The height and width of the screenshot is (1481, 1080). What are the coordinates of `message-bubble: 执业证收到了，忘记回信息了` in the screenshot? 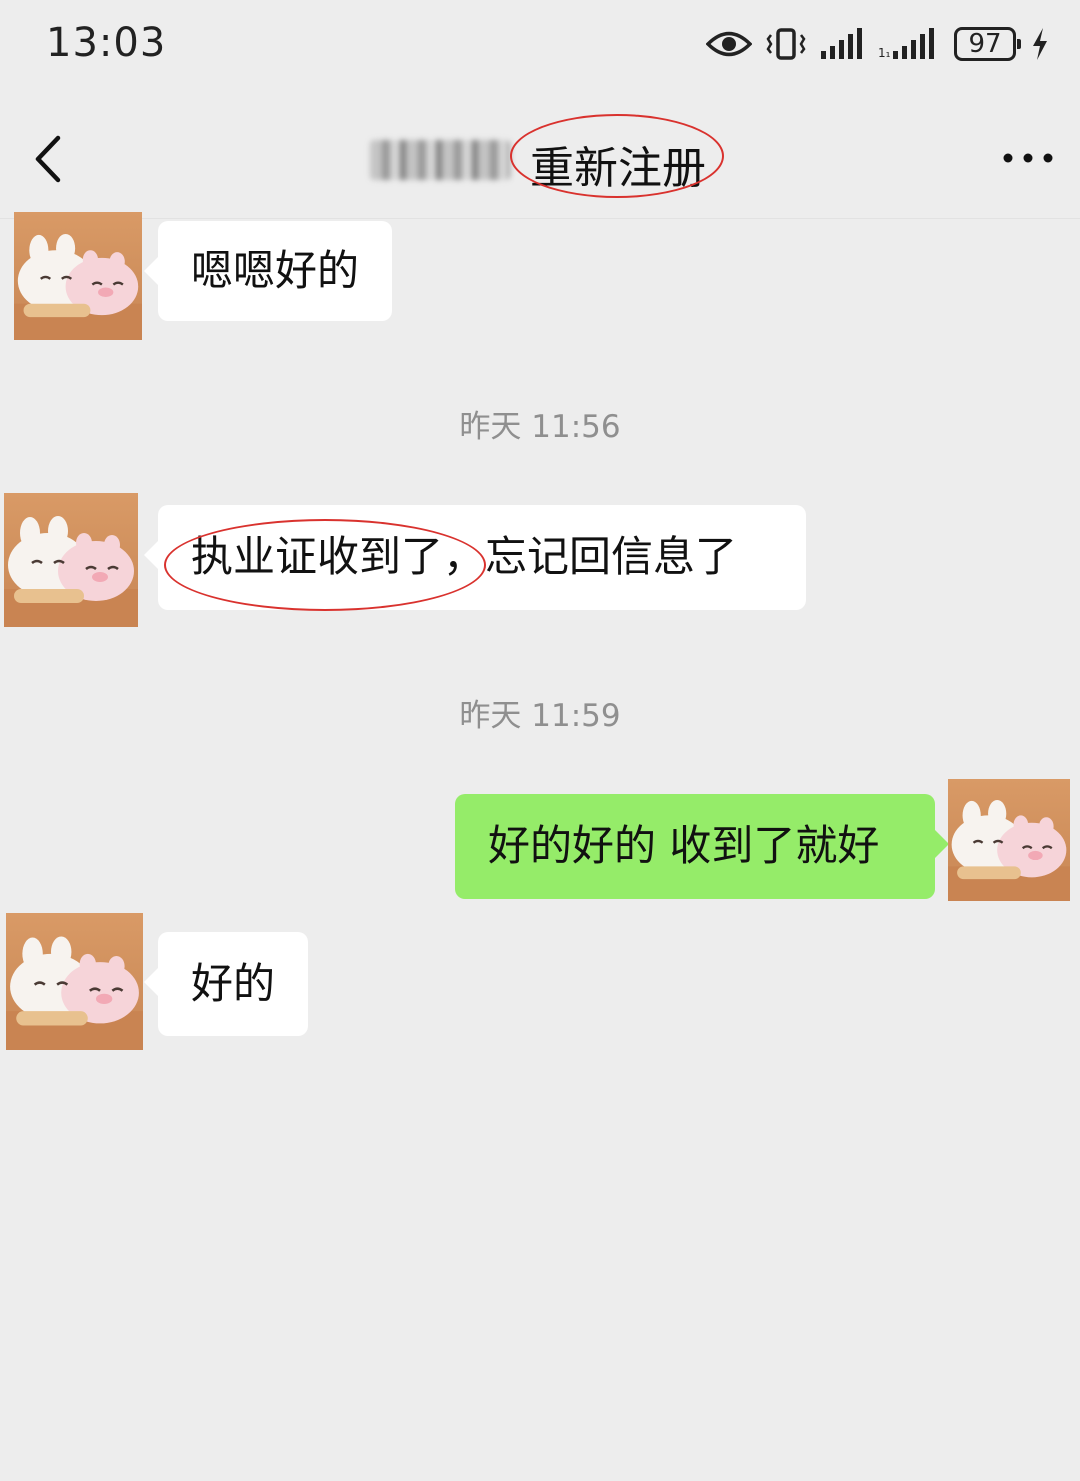 It's located at (475, 557).